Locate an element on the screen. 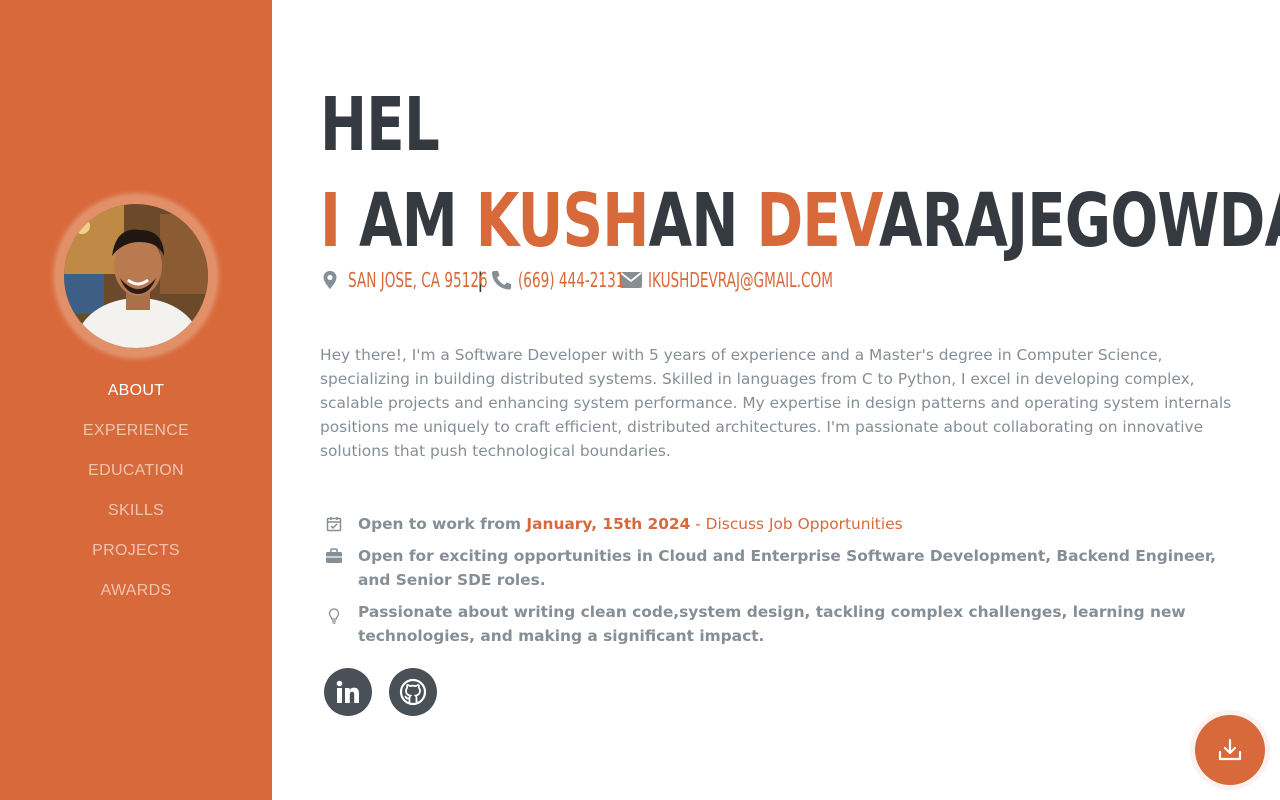 The width and height of the screenshot is (1280, 800). headline-part: AM is located at coordinates (408, 221).